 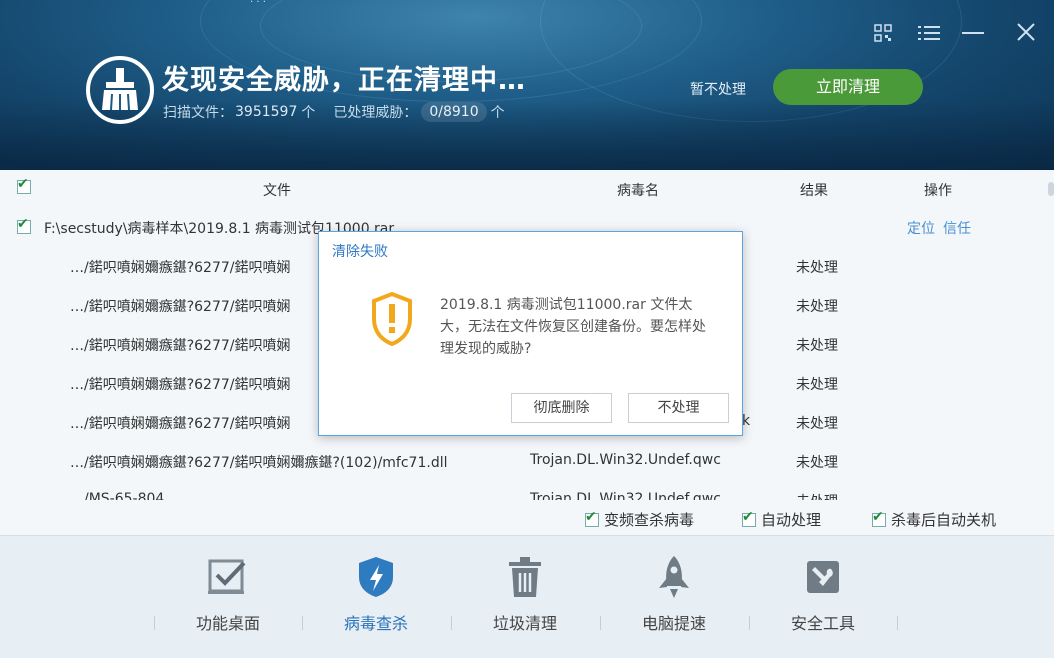 I want to click on option-auto-handle: 自动处理, so click(x=781, y=519).